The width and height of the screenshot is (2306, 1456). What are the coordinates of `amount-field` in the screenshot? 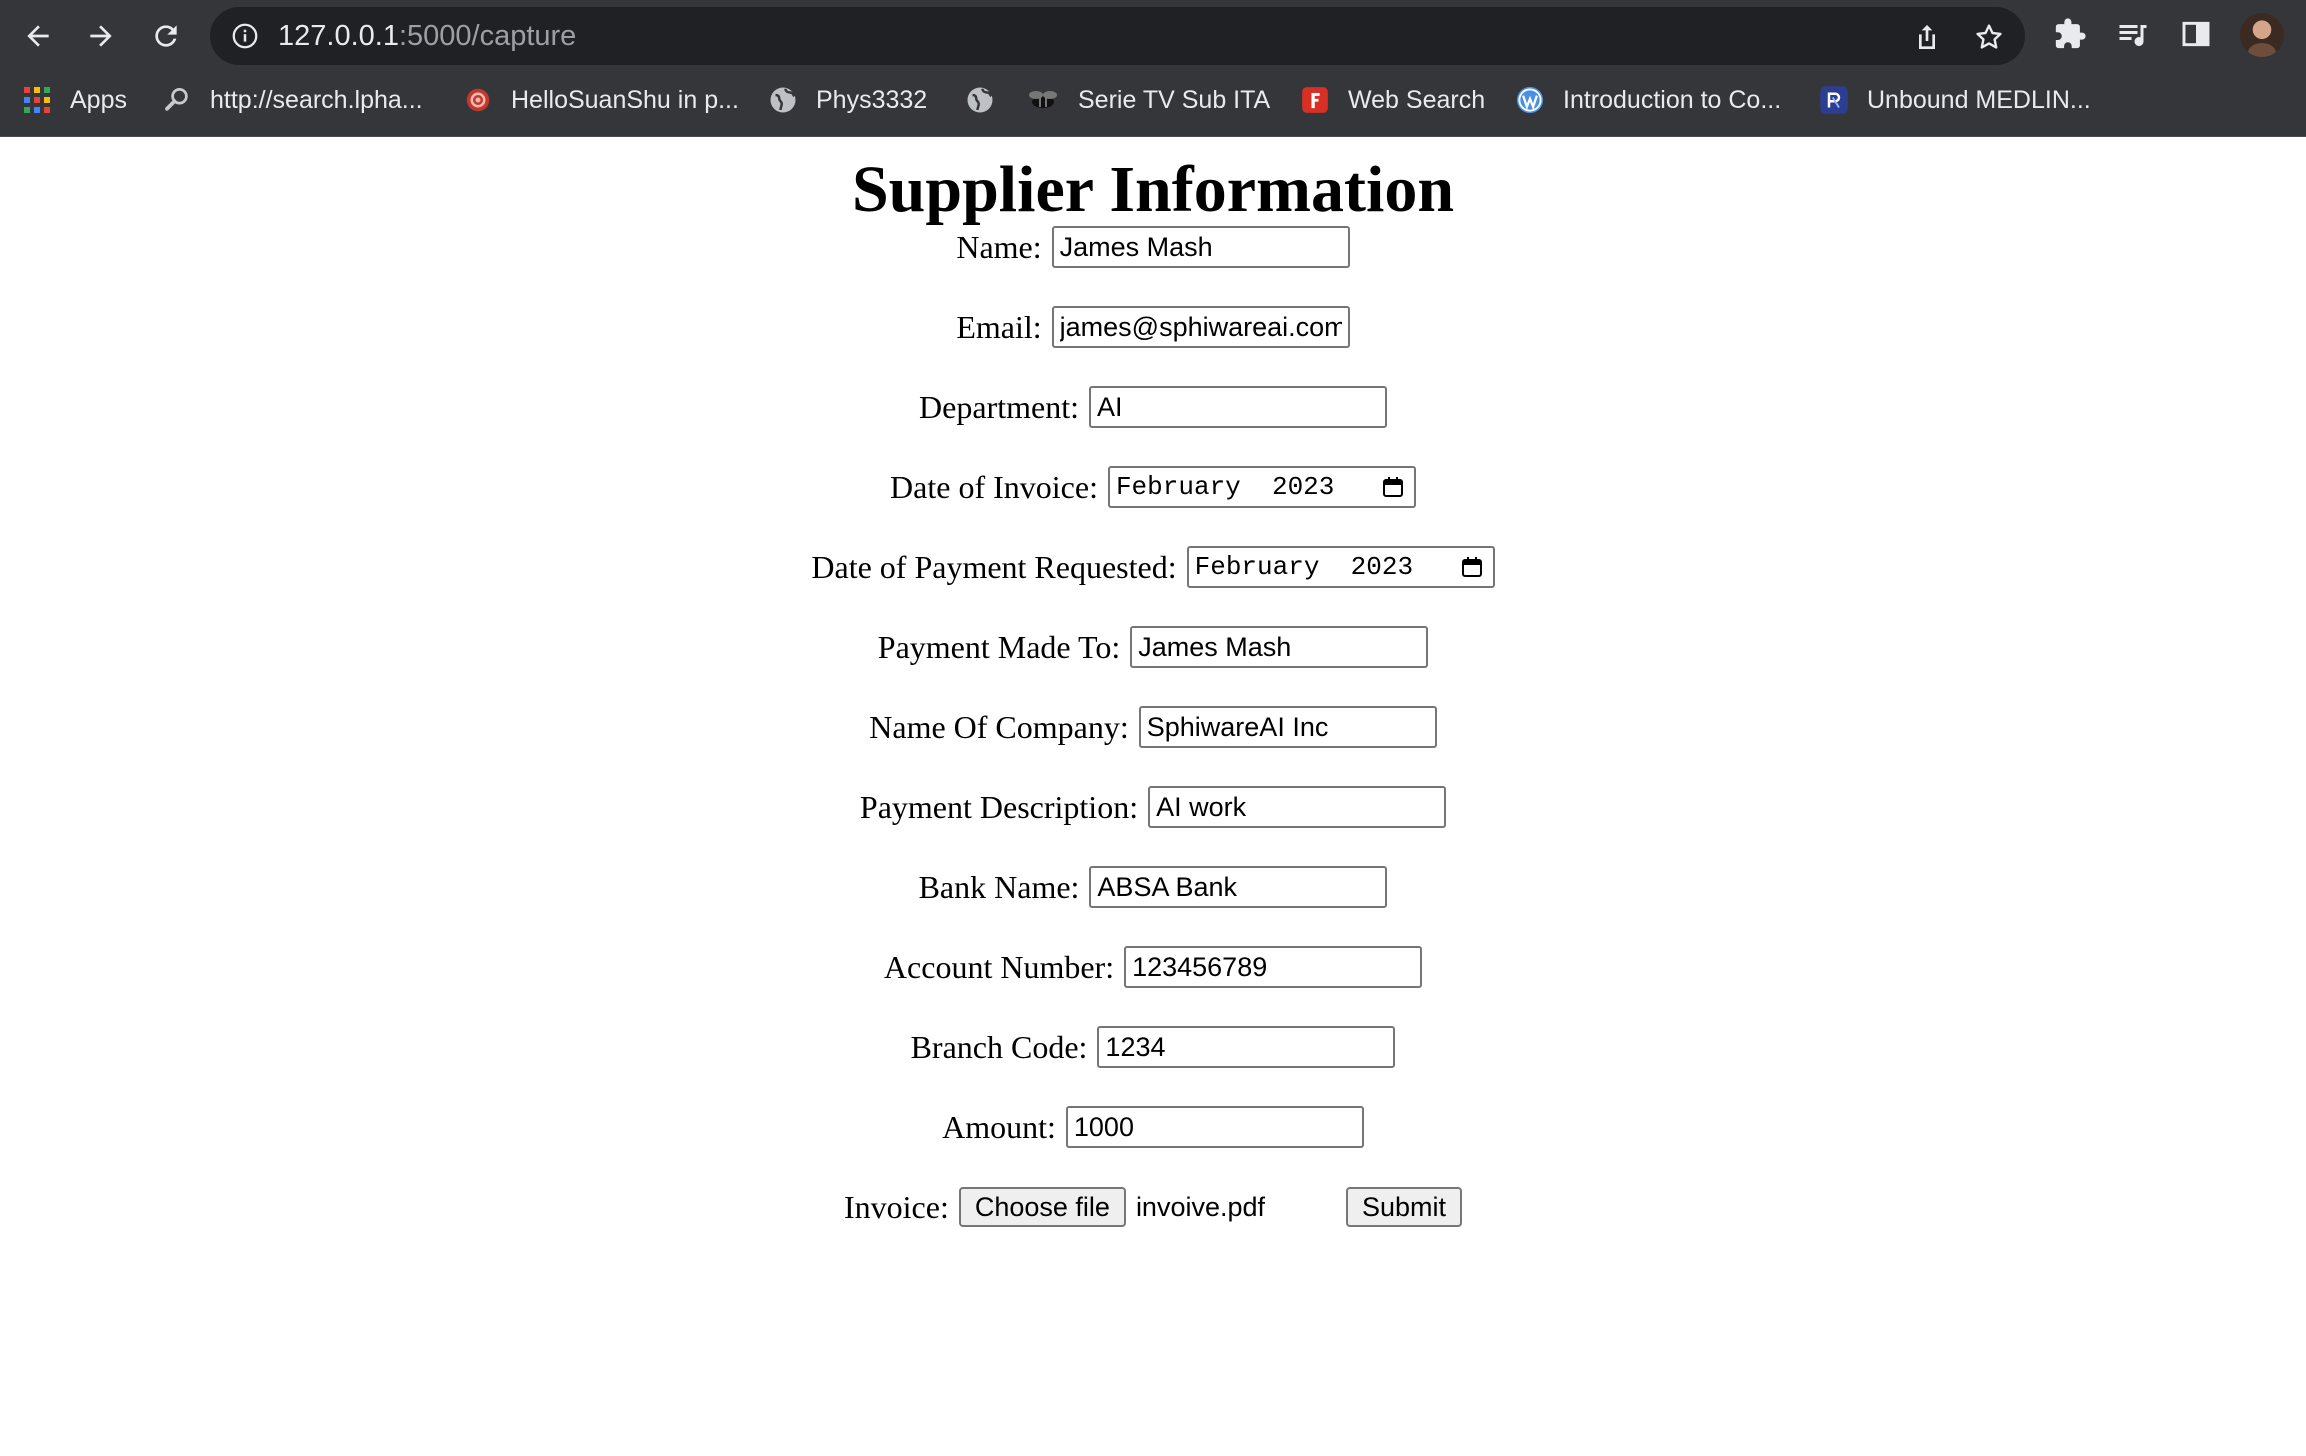 It's located at (1214, 1127).